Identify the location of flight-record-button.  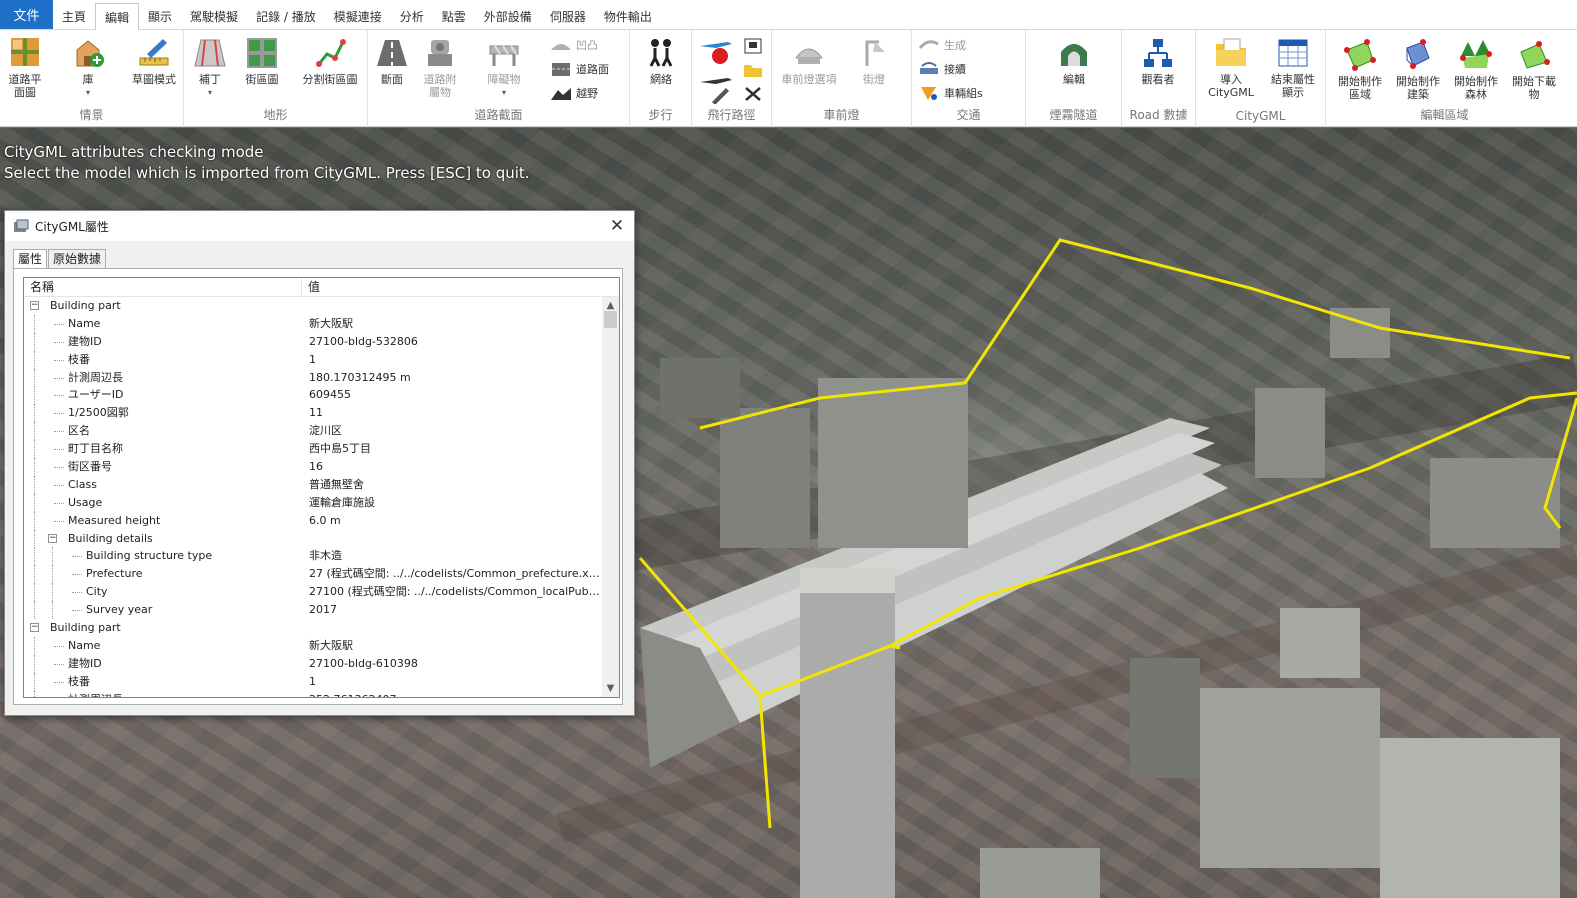
(753, 47).